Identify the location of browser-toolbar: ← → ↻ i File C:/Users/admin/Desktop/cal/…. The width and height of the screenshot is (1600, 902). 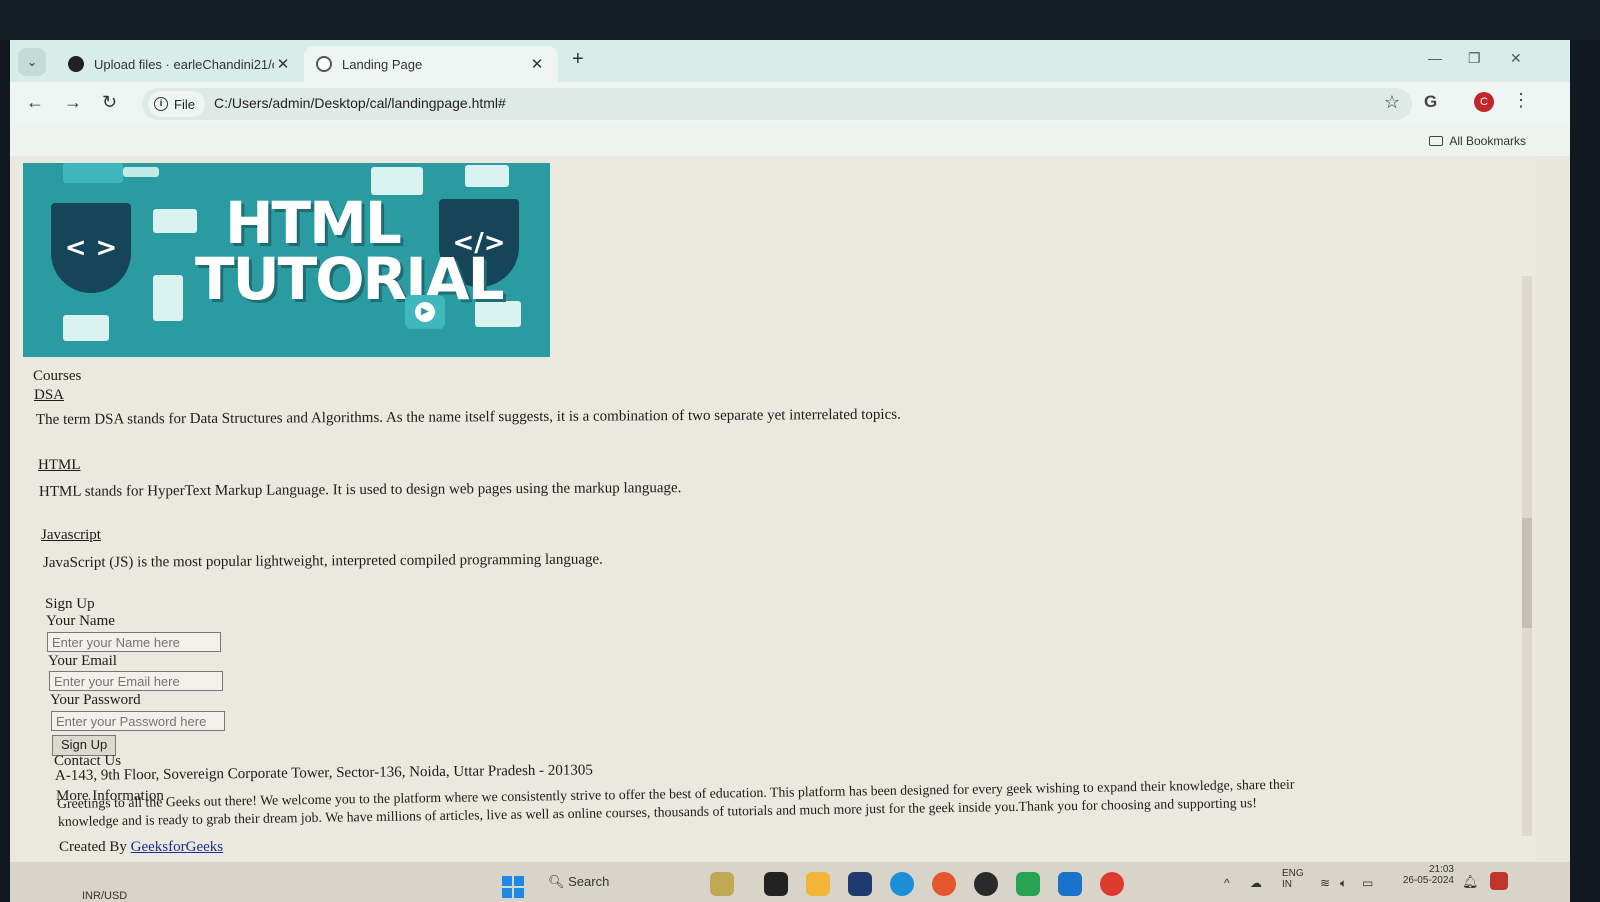
(790, 104).